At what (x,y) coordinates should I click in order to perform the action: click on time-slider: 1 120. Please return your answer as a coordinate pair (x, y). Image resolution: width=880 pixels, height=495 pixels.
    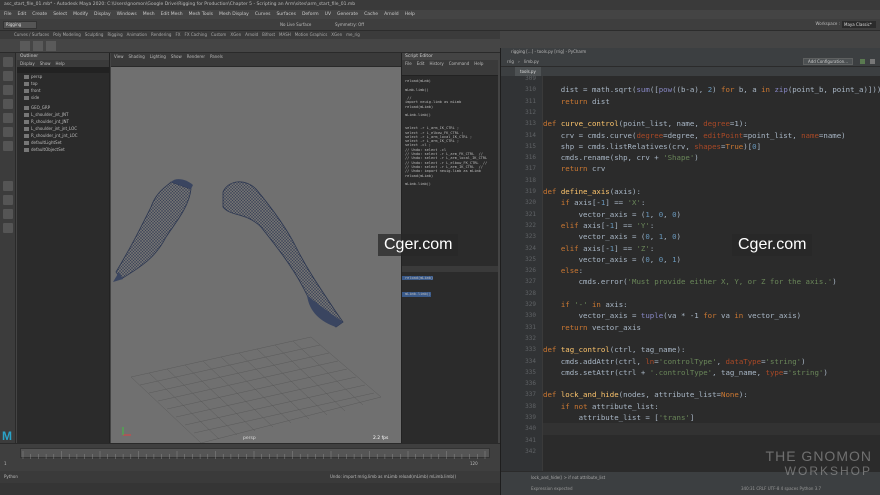
    Looking at the image, I should click on (250, 457).